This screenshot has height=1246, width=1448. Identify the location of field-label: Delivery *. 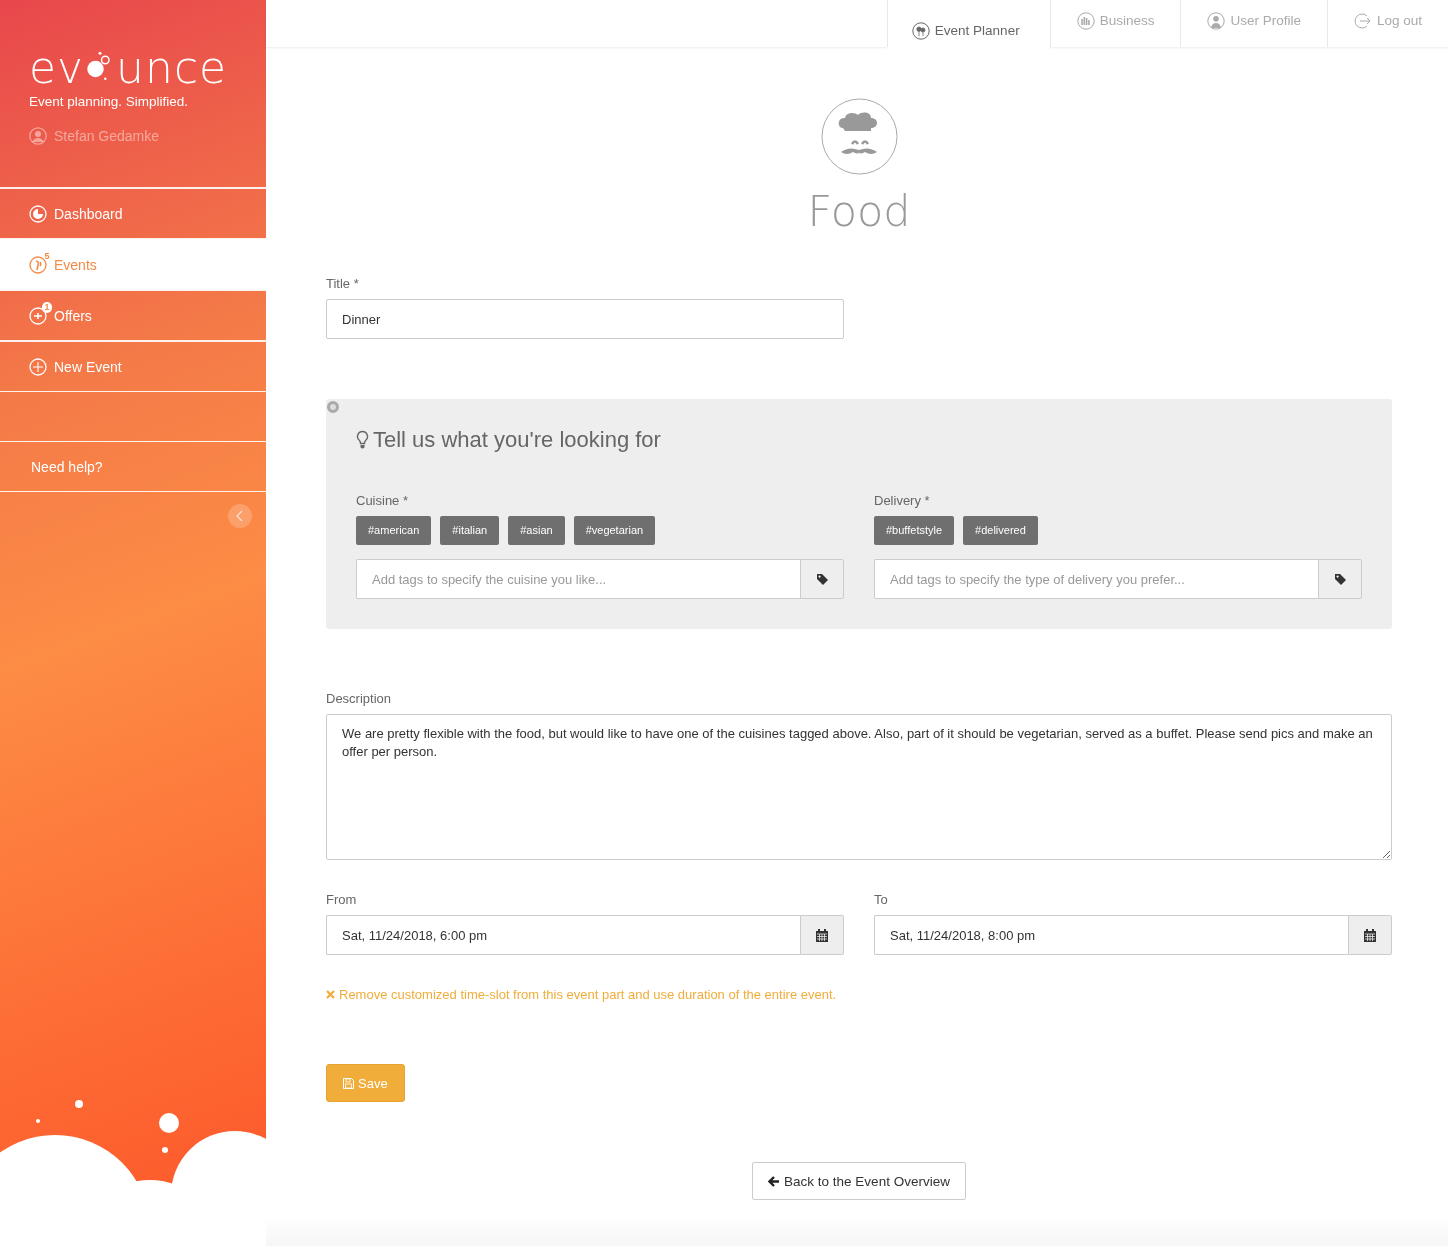
(902, 500).